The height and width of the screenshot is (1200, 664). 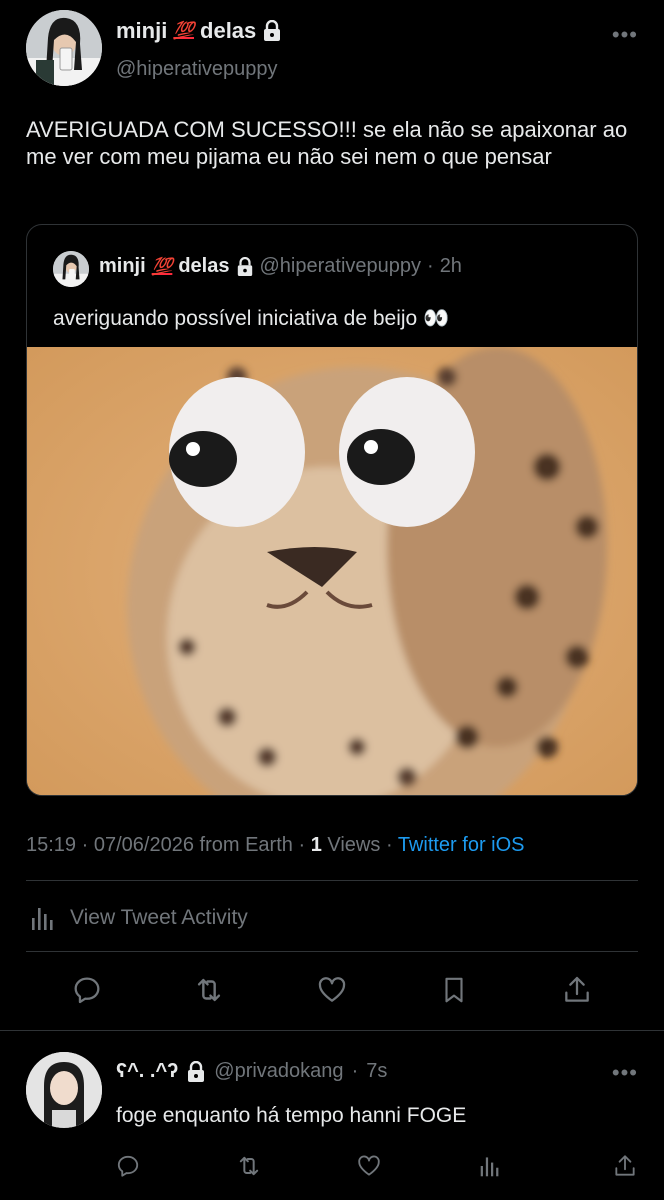 What do you see at coordinates (42, 919) in the screenshot?
I see `analytics-icon` at bounding box center [42, 919].